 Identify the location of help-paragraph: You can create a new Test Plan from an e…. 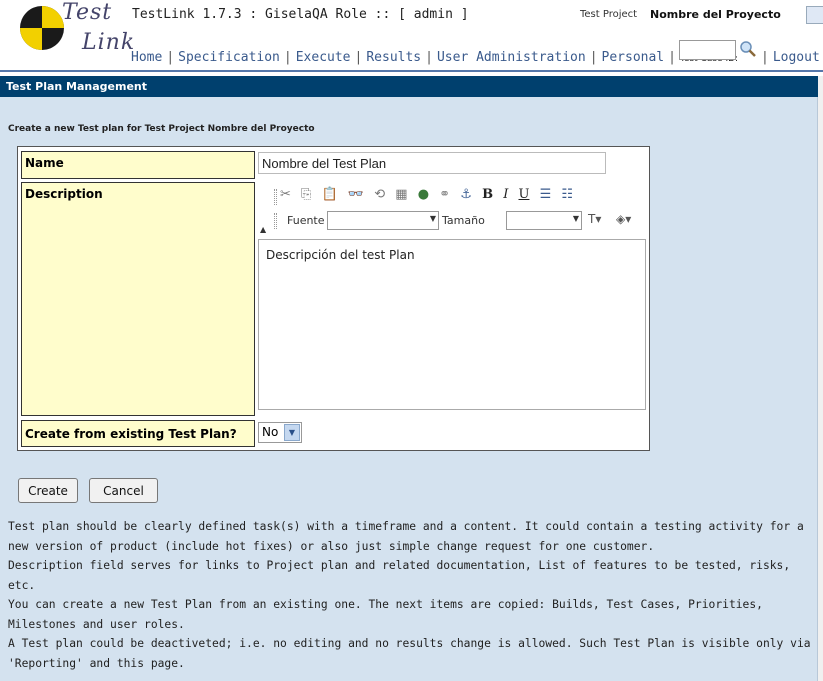
(385, 614).